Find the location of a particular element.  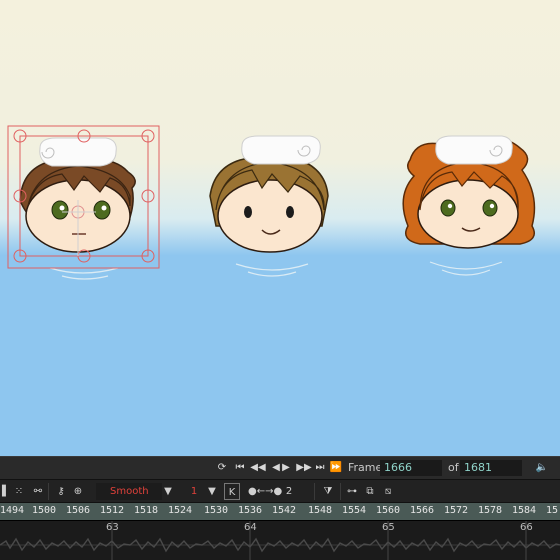

ruler-tick: 1572 is located at coordinates (456, 510).